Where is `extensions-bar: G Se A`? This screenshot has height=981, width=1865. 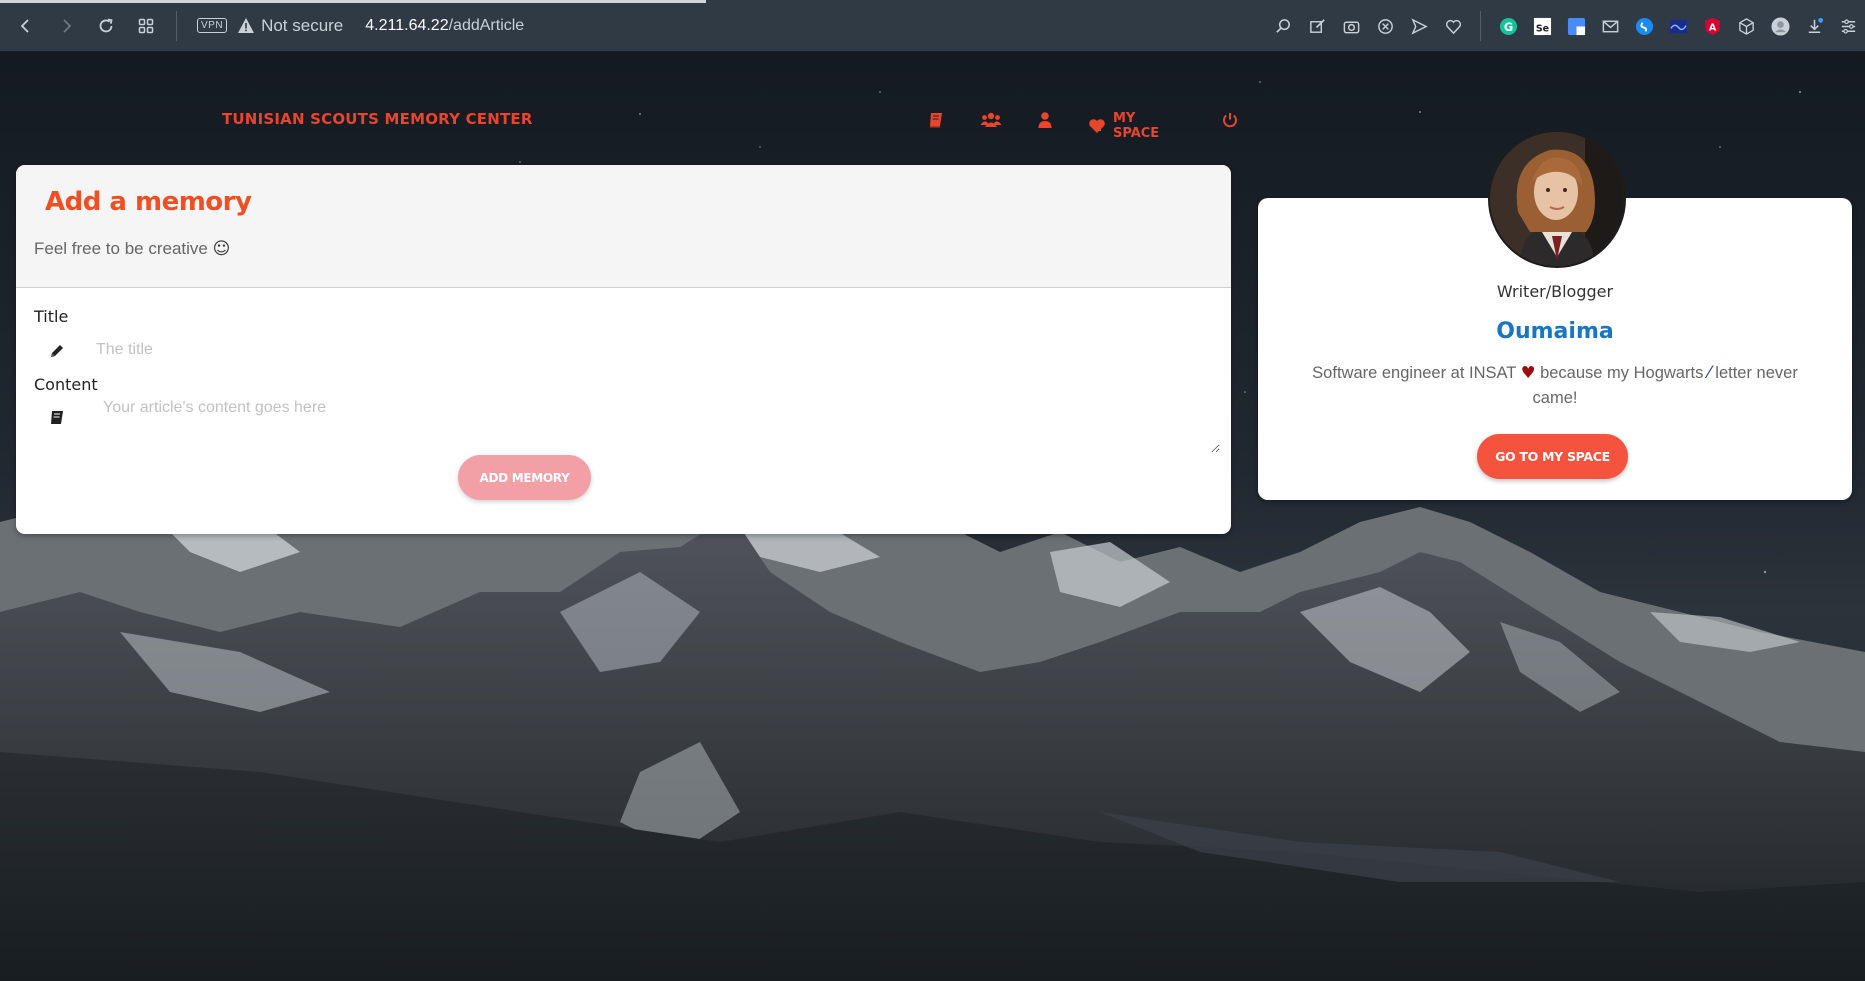 extensions-bar: G Se A is located at coordinates (1565, 26).